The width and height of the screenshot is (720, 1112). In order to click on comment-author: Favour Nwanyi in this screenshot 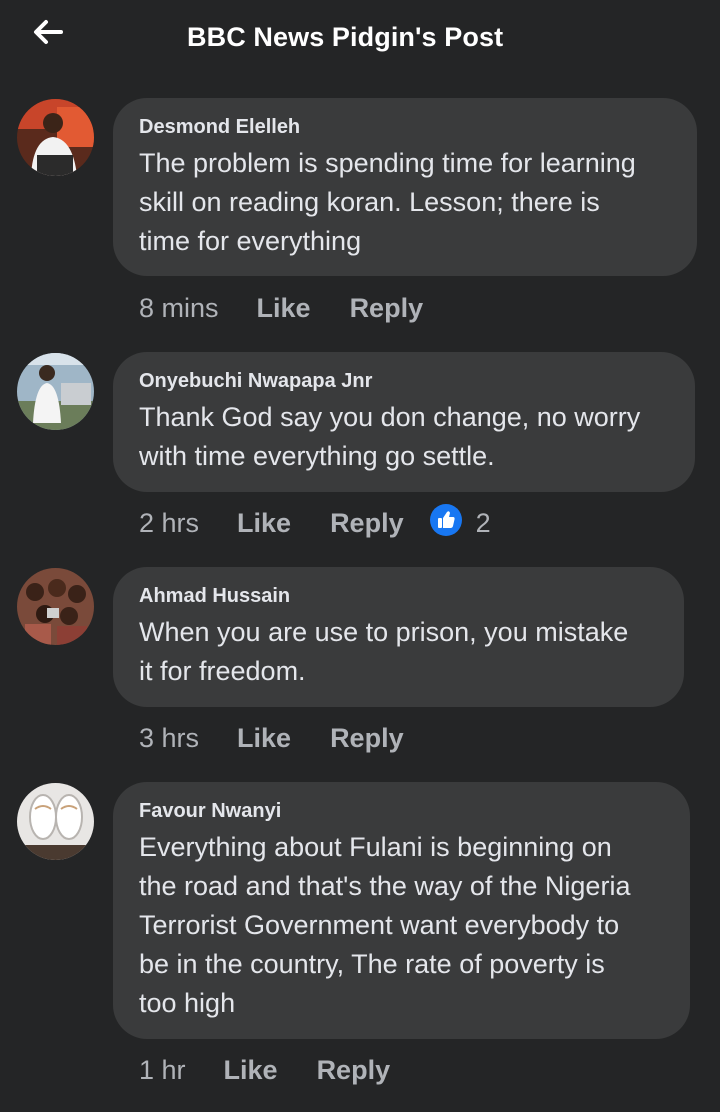, I will do `click(401, 811)`.